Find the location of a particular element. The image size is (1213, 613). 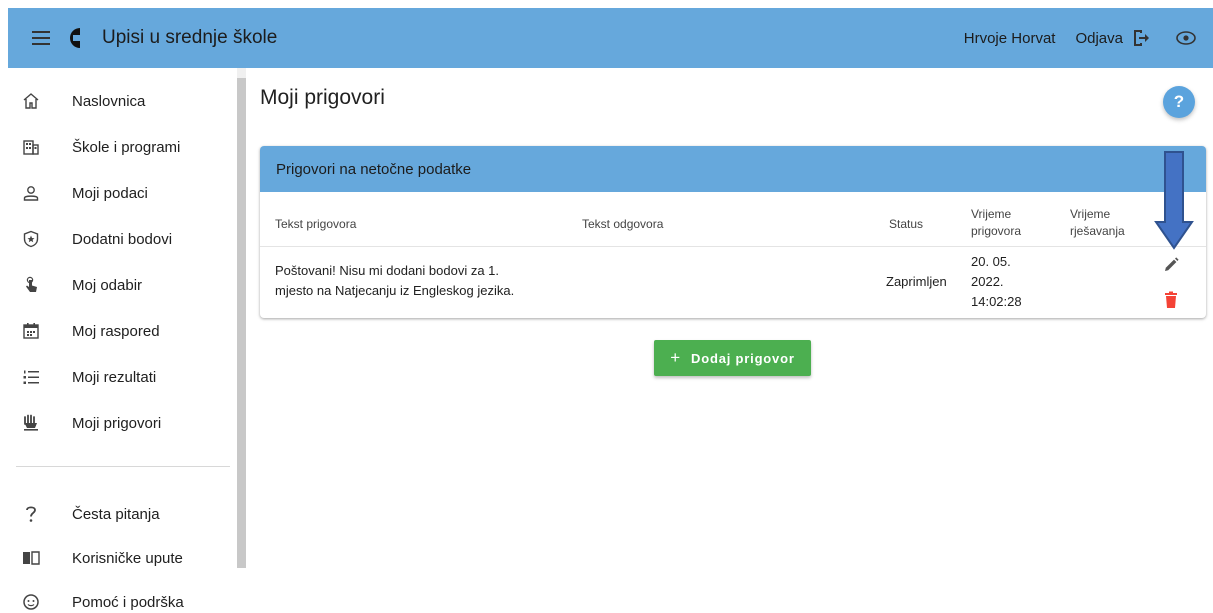

page-title: Moji prigovori is located at coordinates (322, 97).